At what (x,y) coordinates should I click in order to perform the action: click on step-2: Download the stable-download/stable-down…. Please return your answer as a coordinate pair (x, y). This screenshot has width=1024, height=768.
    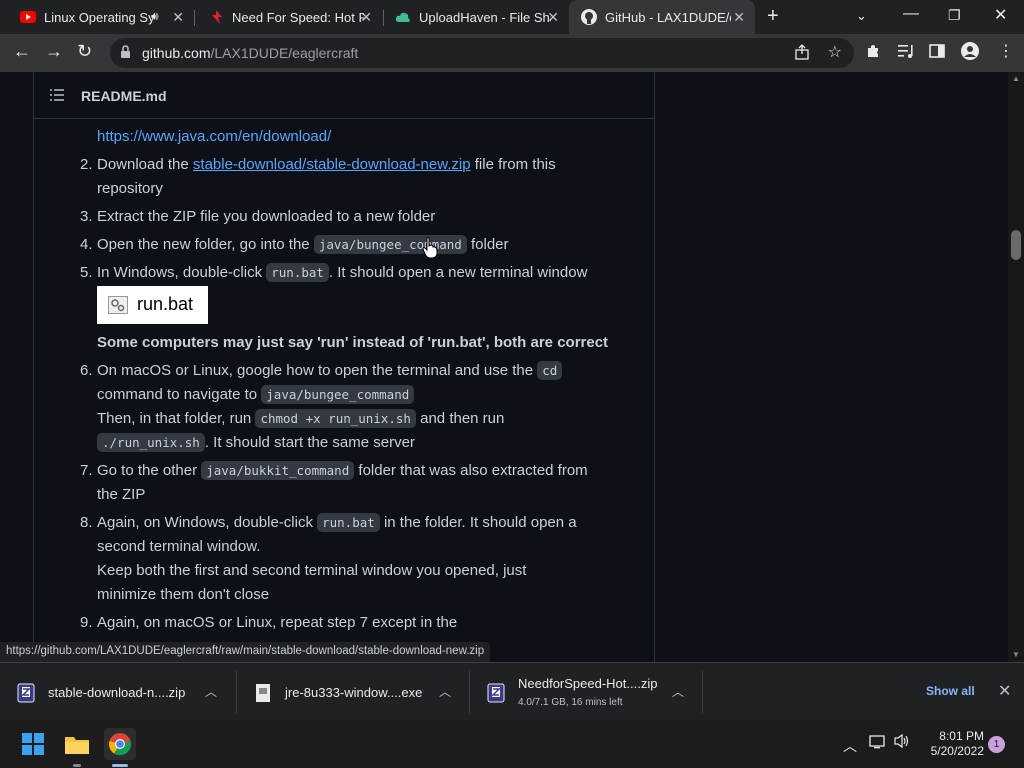
    Looking at the image, I should click on (326, 164).